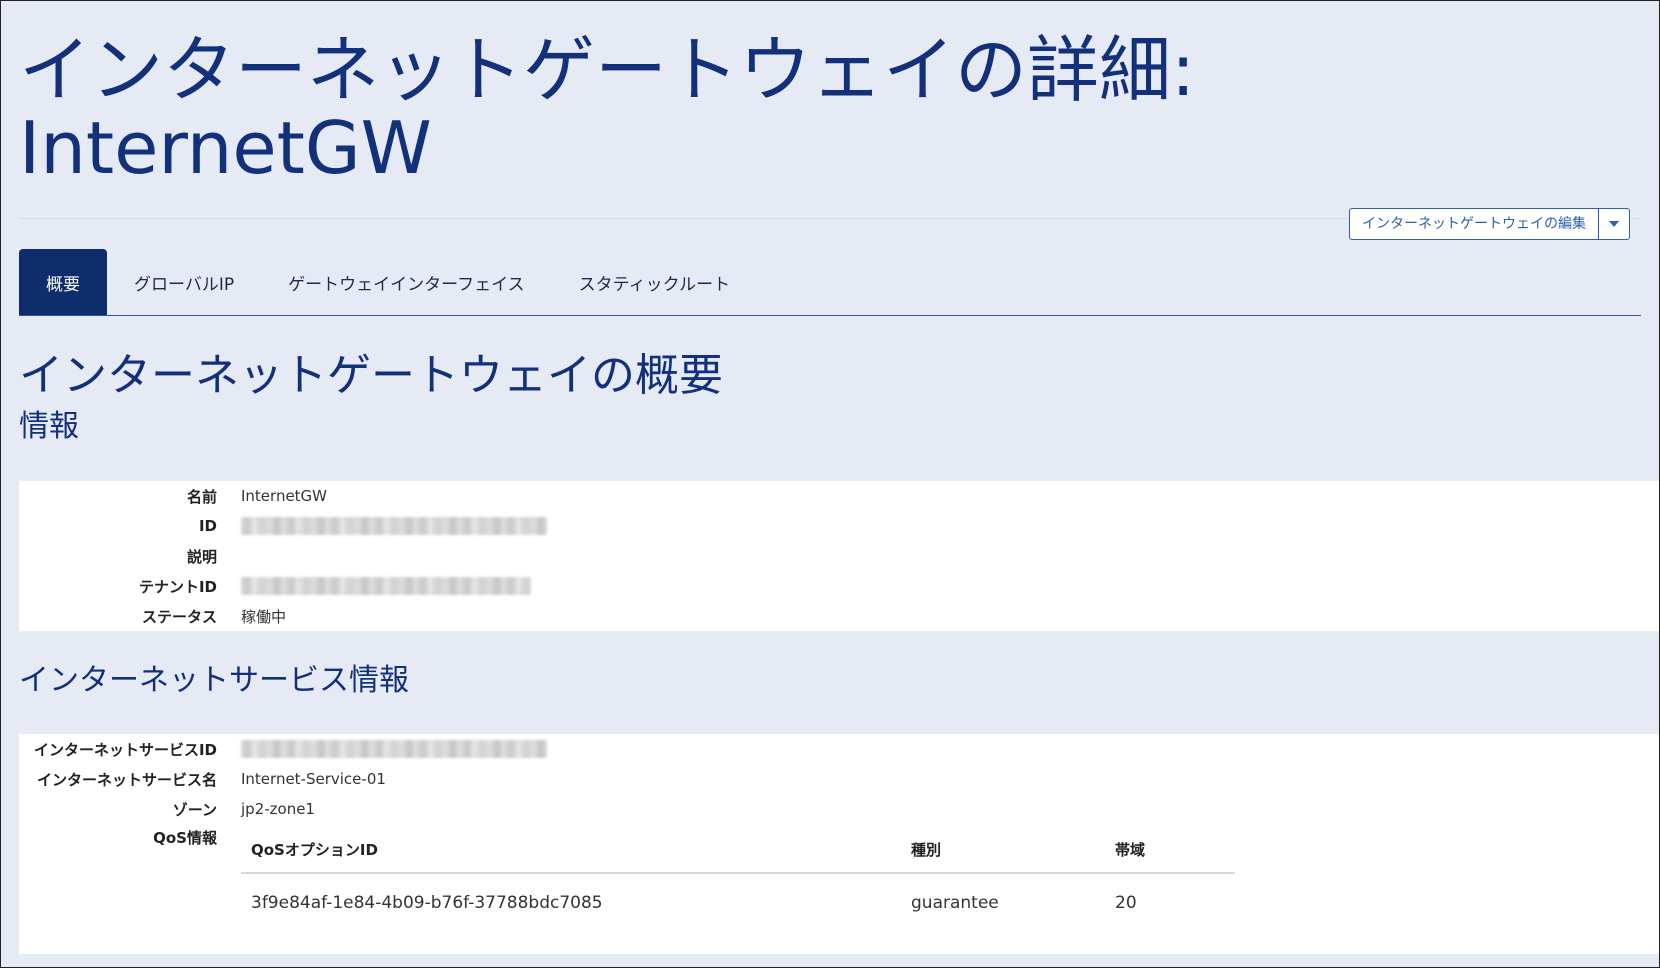  I want to click on caret-down-icon, so click(1614, 224).